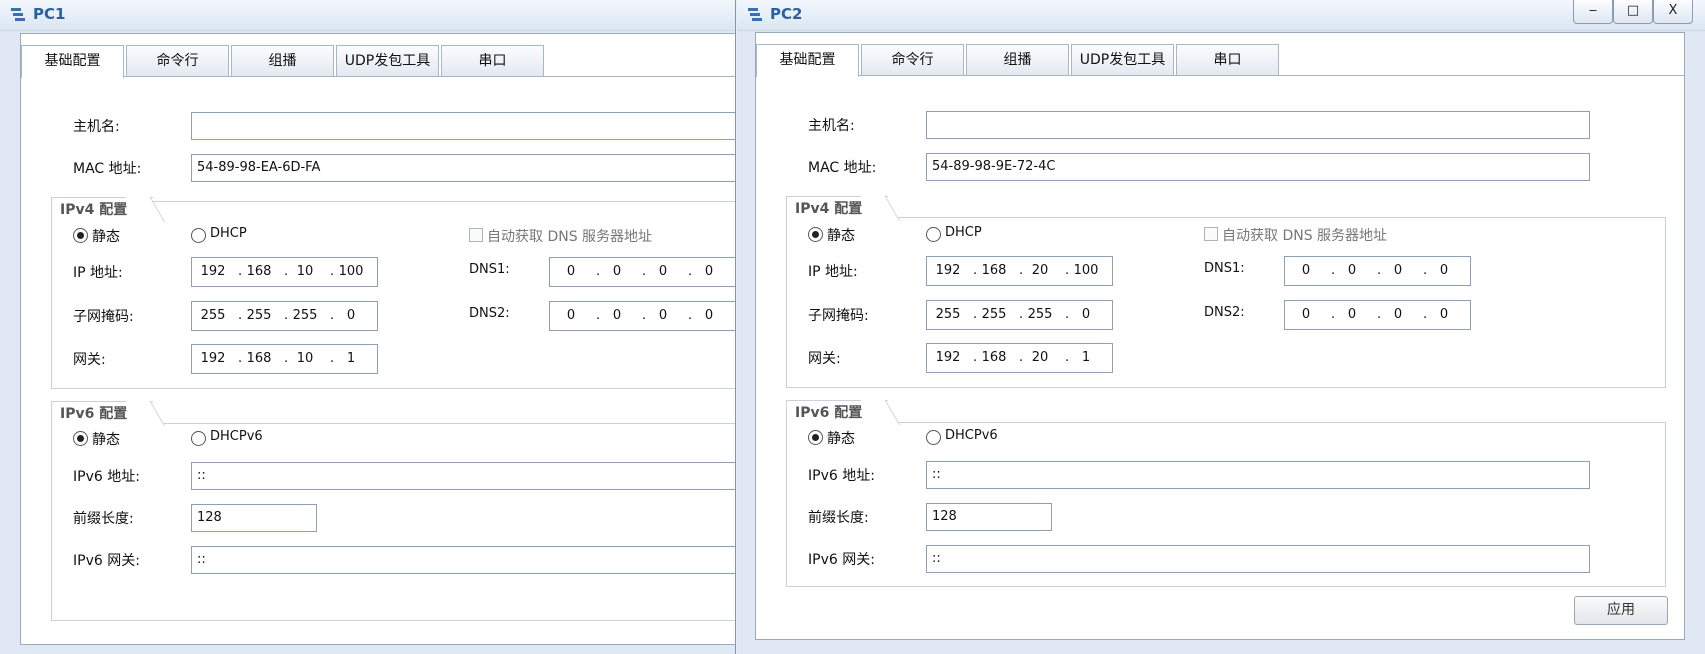 The height and width of the screenshot is (654, 1705). I want to click on ipv6-group-title: IPv6 配置, so click(837, 412).